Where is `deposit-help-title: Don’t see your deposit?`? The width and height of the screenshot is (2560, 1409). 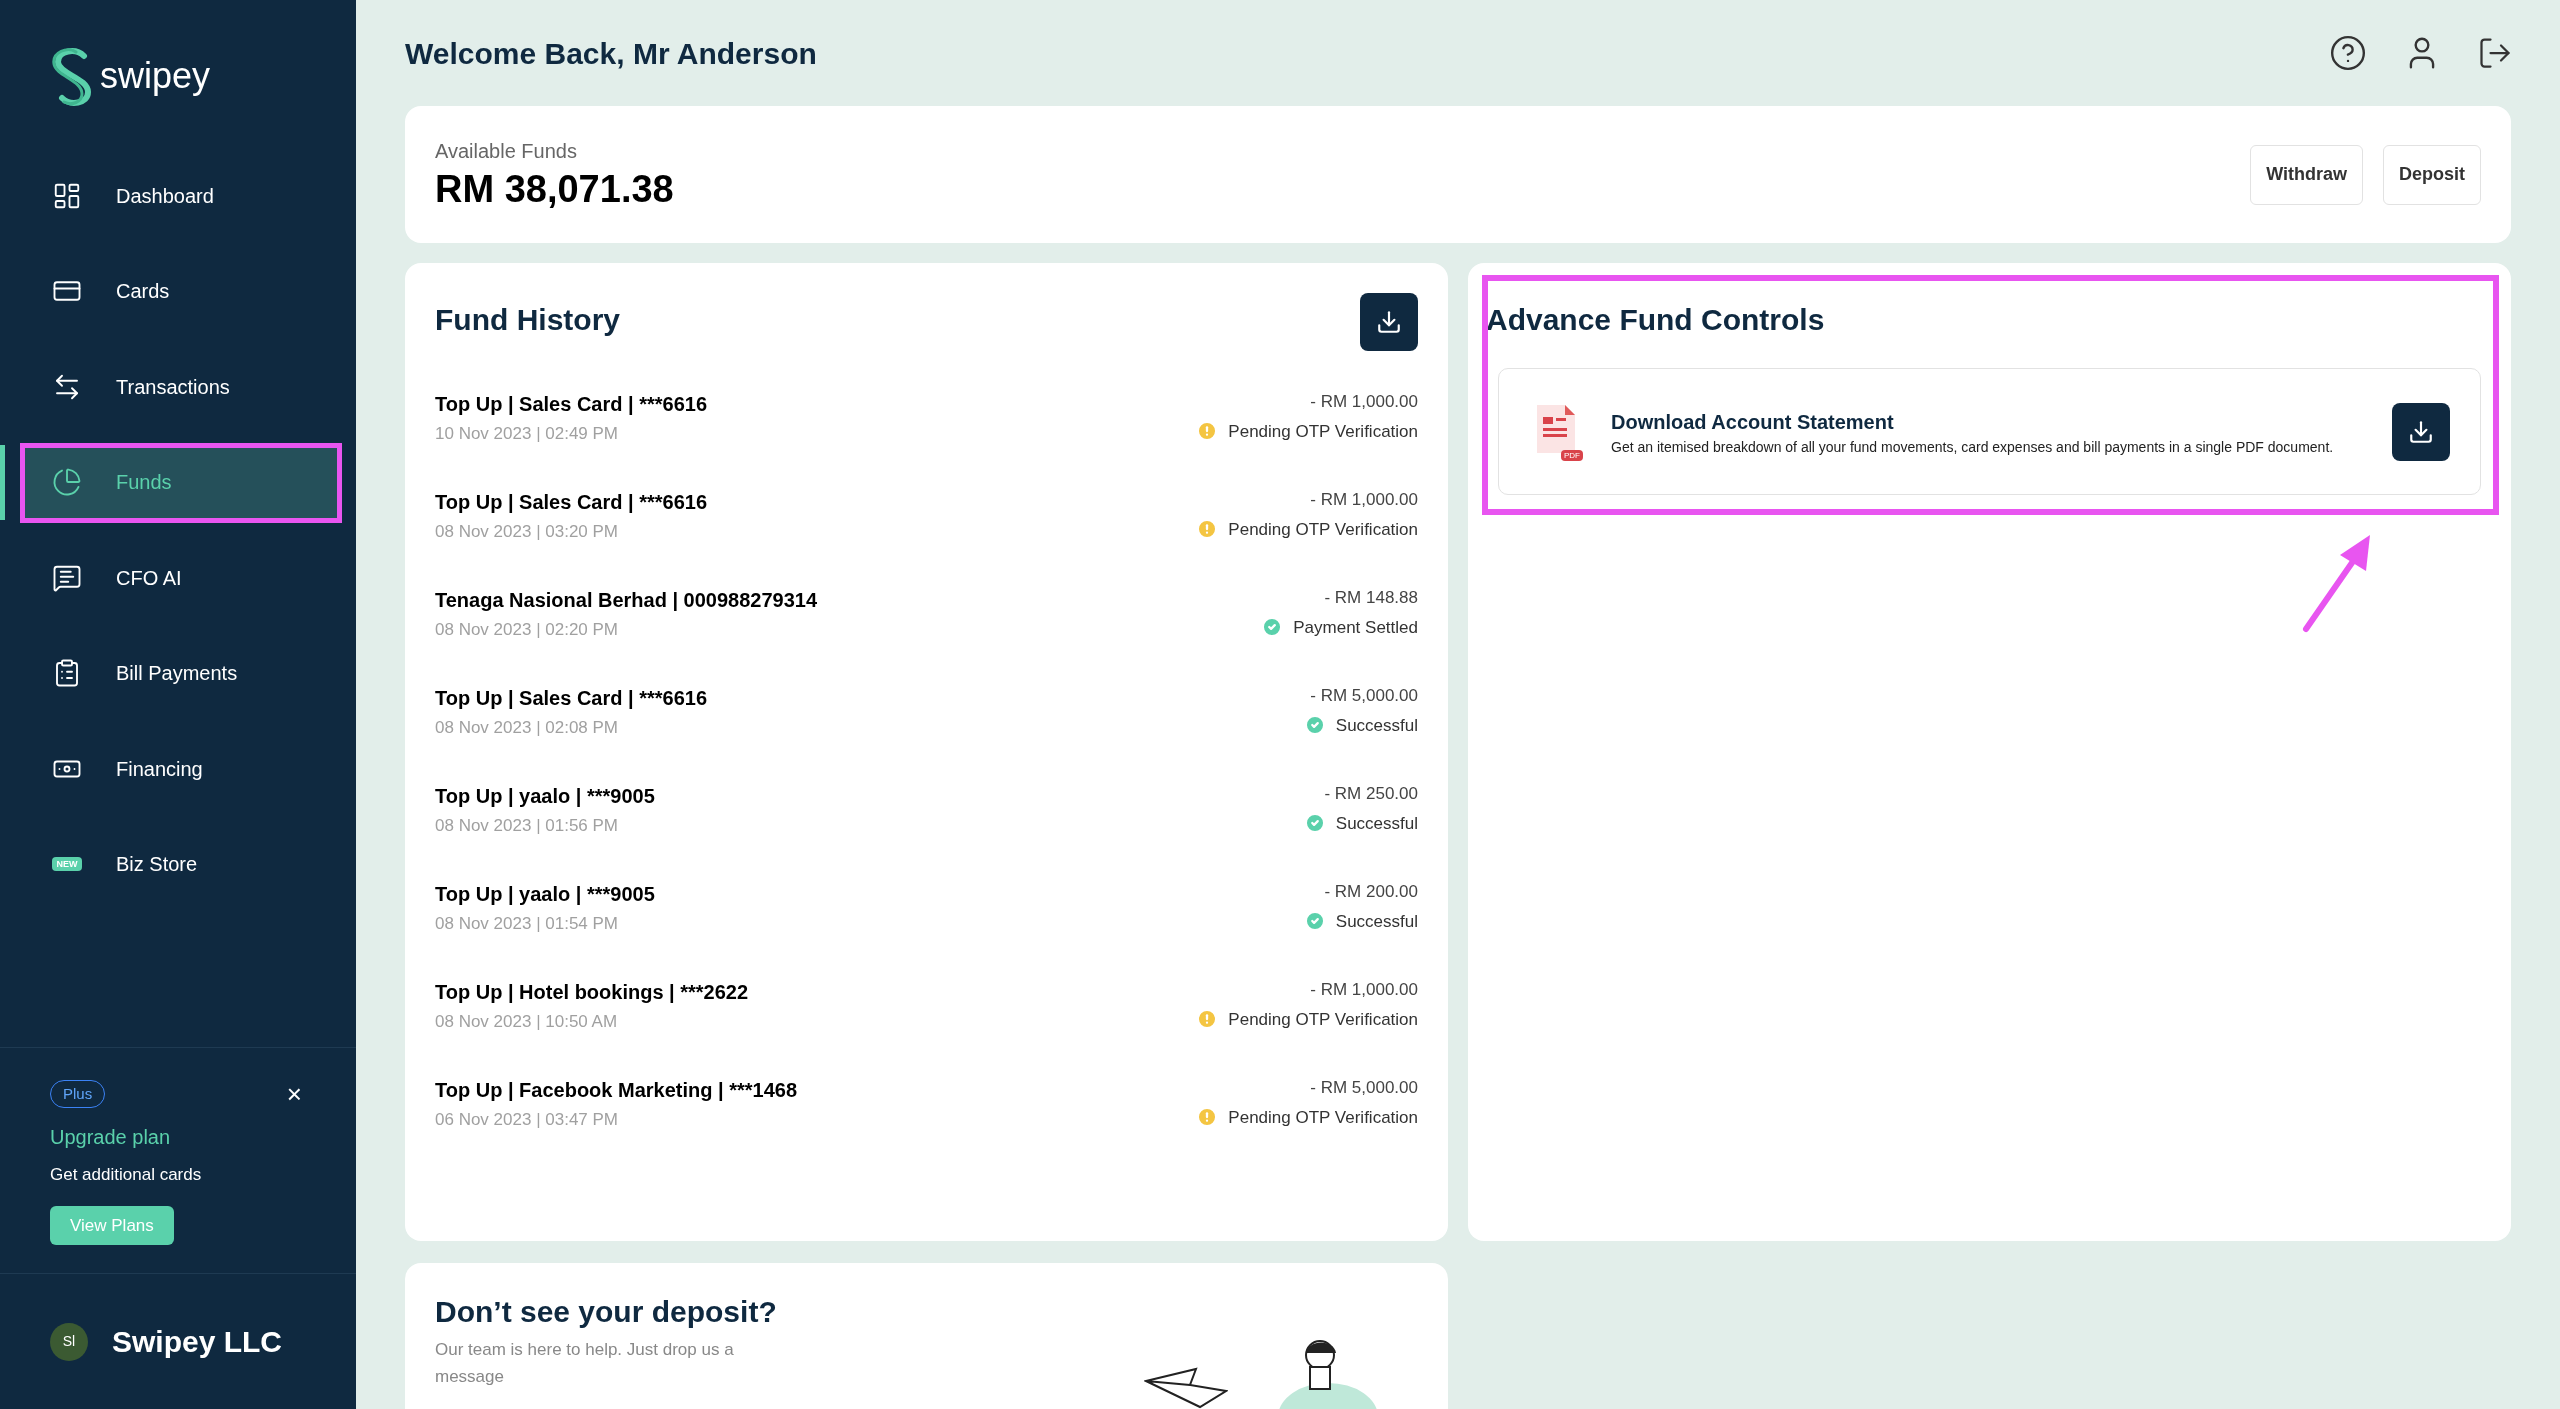 deposit-help-title: Don’t see your deposit? is located at coordinates (606, 1312).